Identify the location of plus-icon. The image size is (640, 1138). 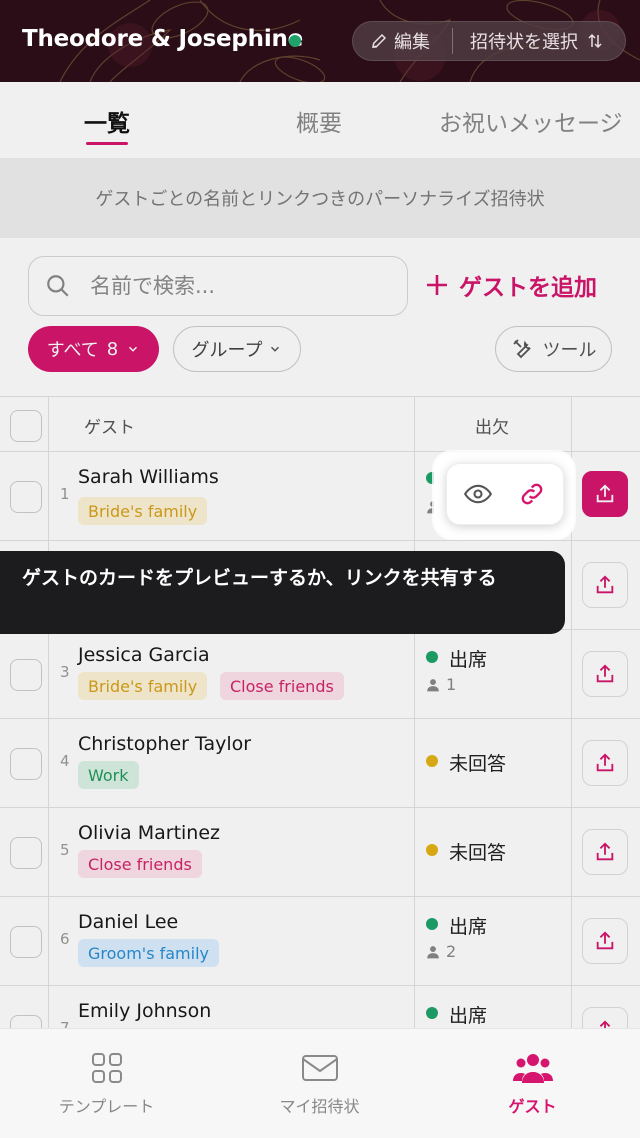
(437, 285).